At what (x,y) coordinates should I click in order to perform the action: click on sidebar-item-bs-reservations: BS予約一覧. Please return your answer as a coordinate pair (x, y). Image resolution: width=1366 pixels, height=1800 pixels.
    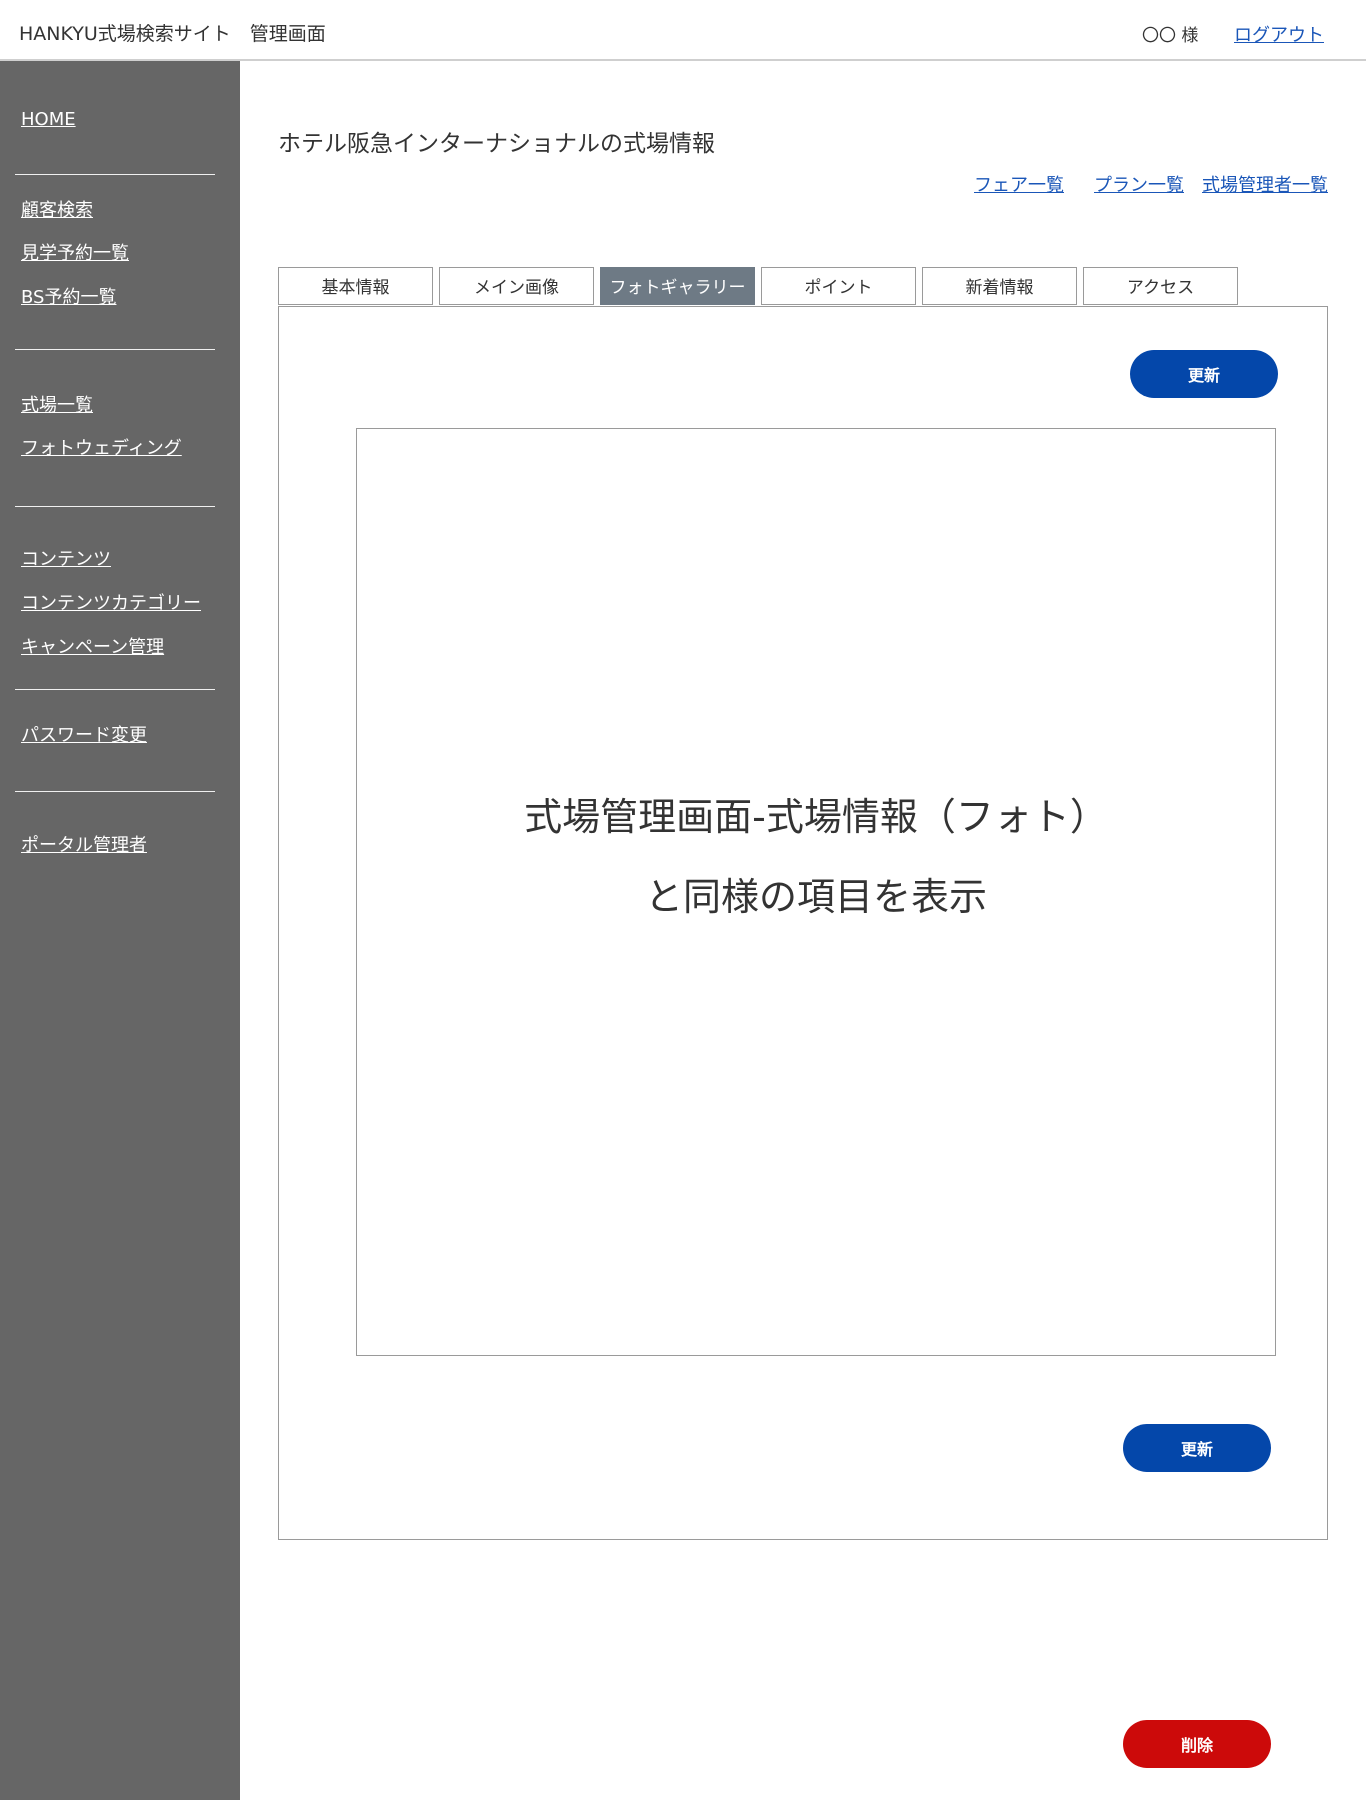
    Looking at the image, I should click on (68, 296).